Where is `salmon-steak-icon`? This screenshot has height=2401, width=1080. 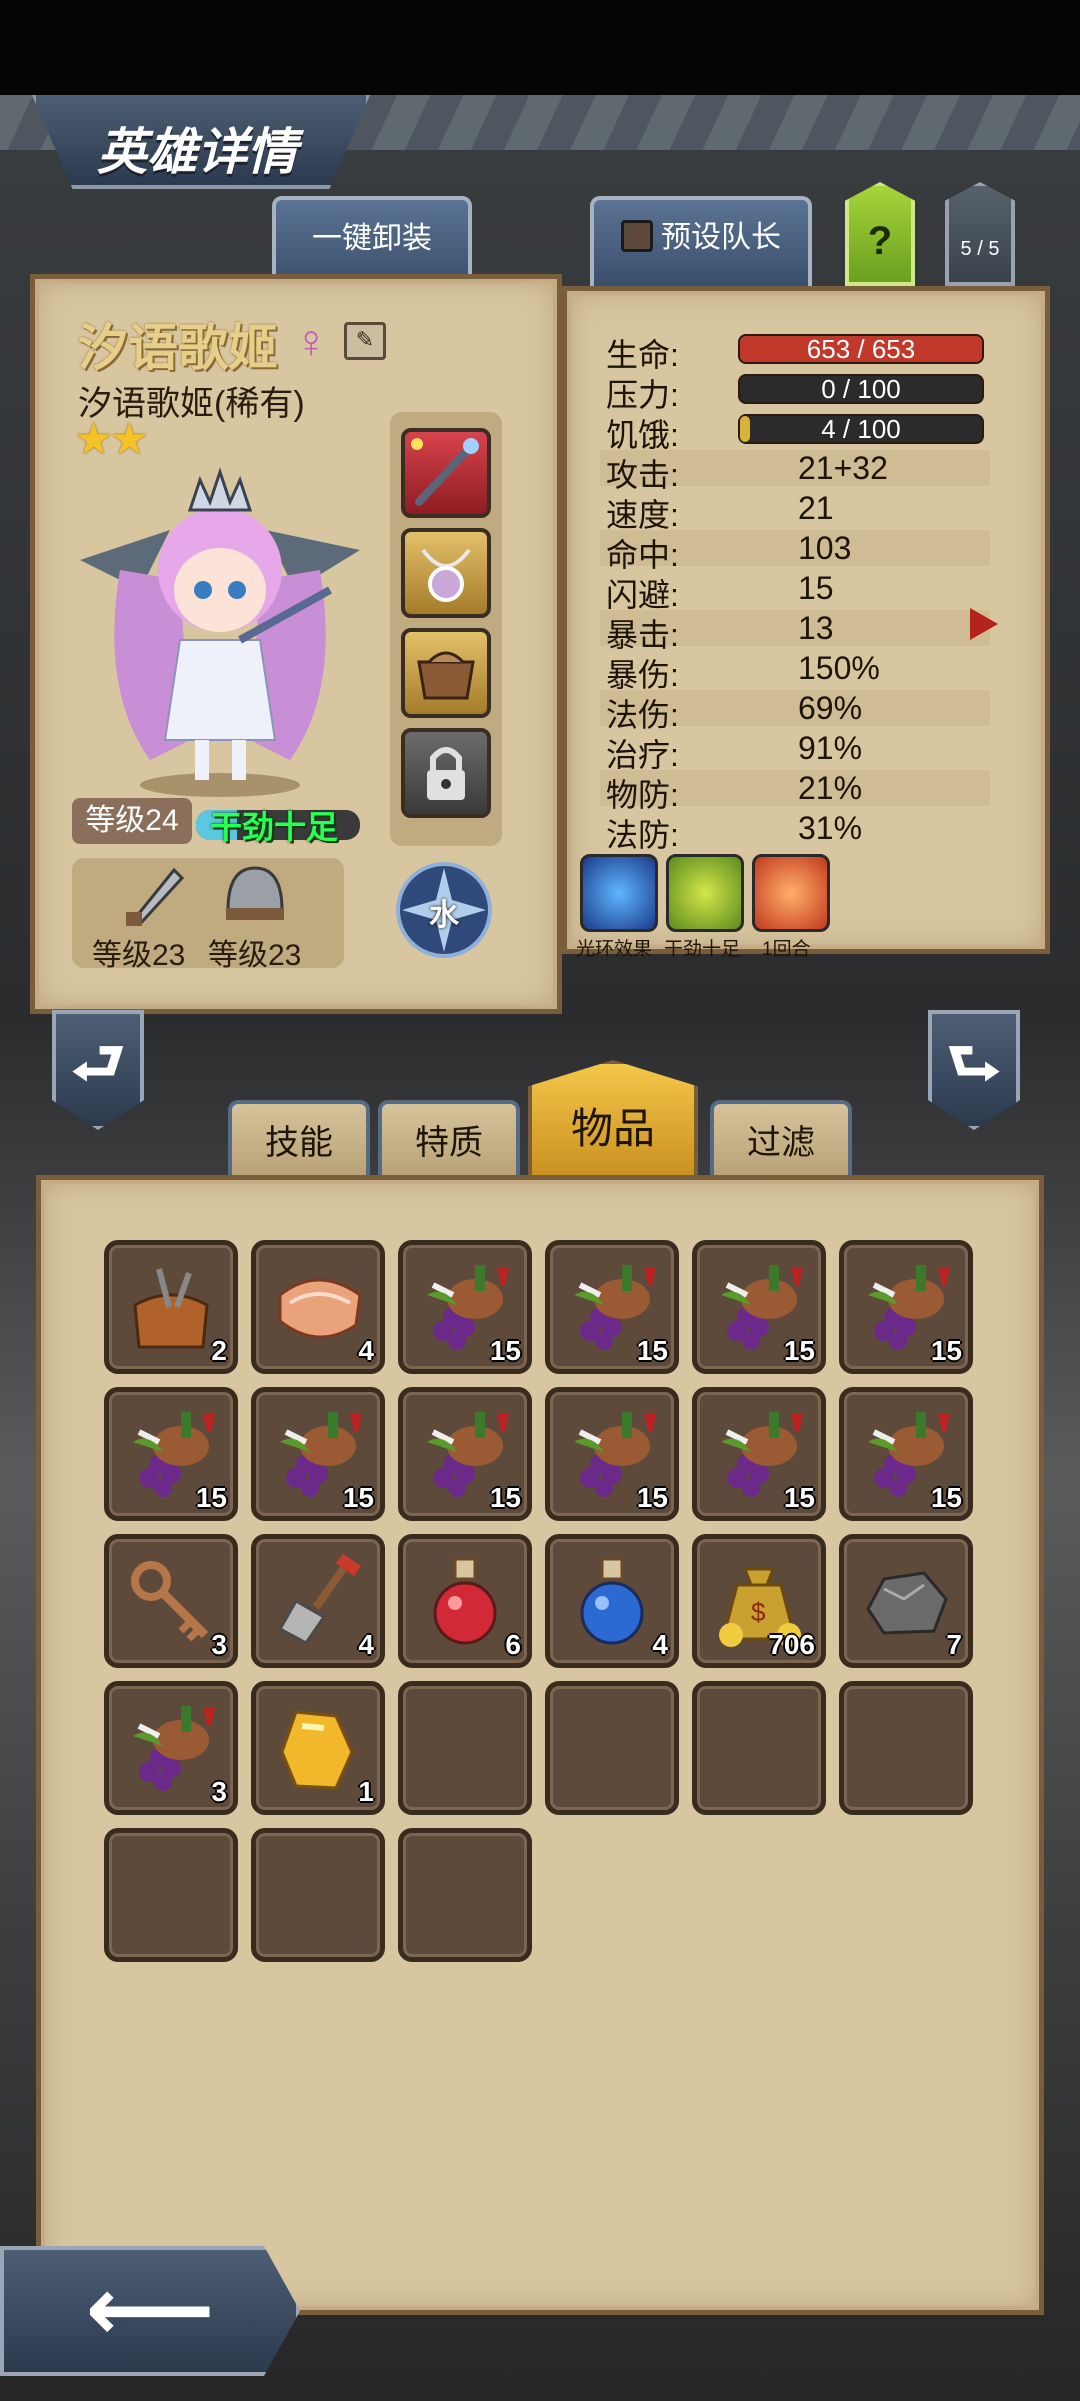
salmon-steak-icon is located at coordinates (318, 1307).